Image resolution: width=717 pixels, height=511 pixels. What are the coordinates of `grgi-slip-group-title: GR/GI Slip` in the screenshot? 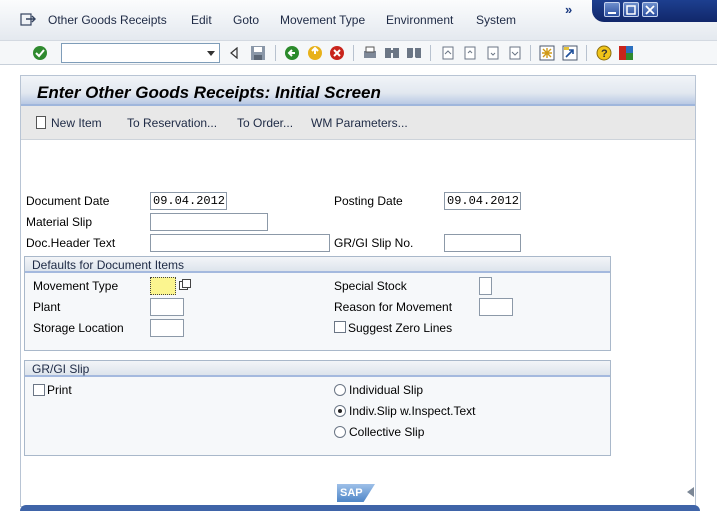 It's located at (61, 369).